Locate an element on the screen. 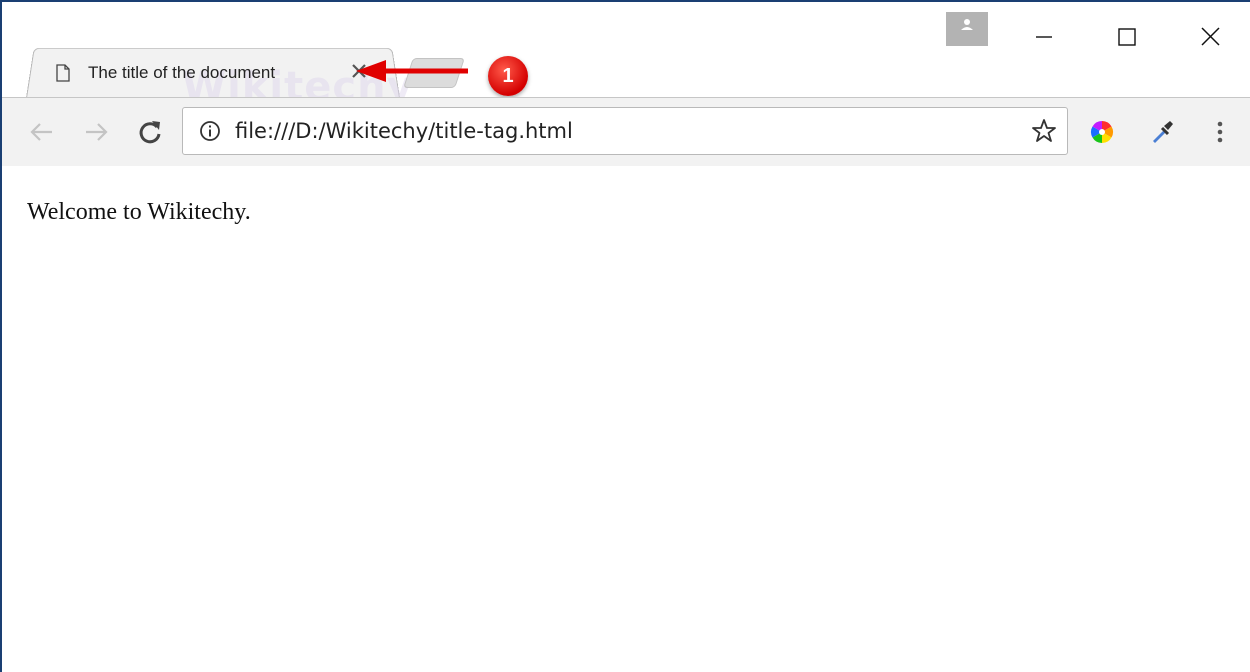 This screenshot has height=672, width=1250. maximize-icon is located at coordinates (1127, 33).